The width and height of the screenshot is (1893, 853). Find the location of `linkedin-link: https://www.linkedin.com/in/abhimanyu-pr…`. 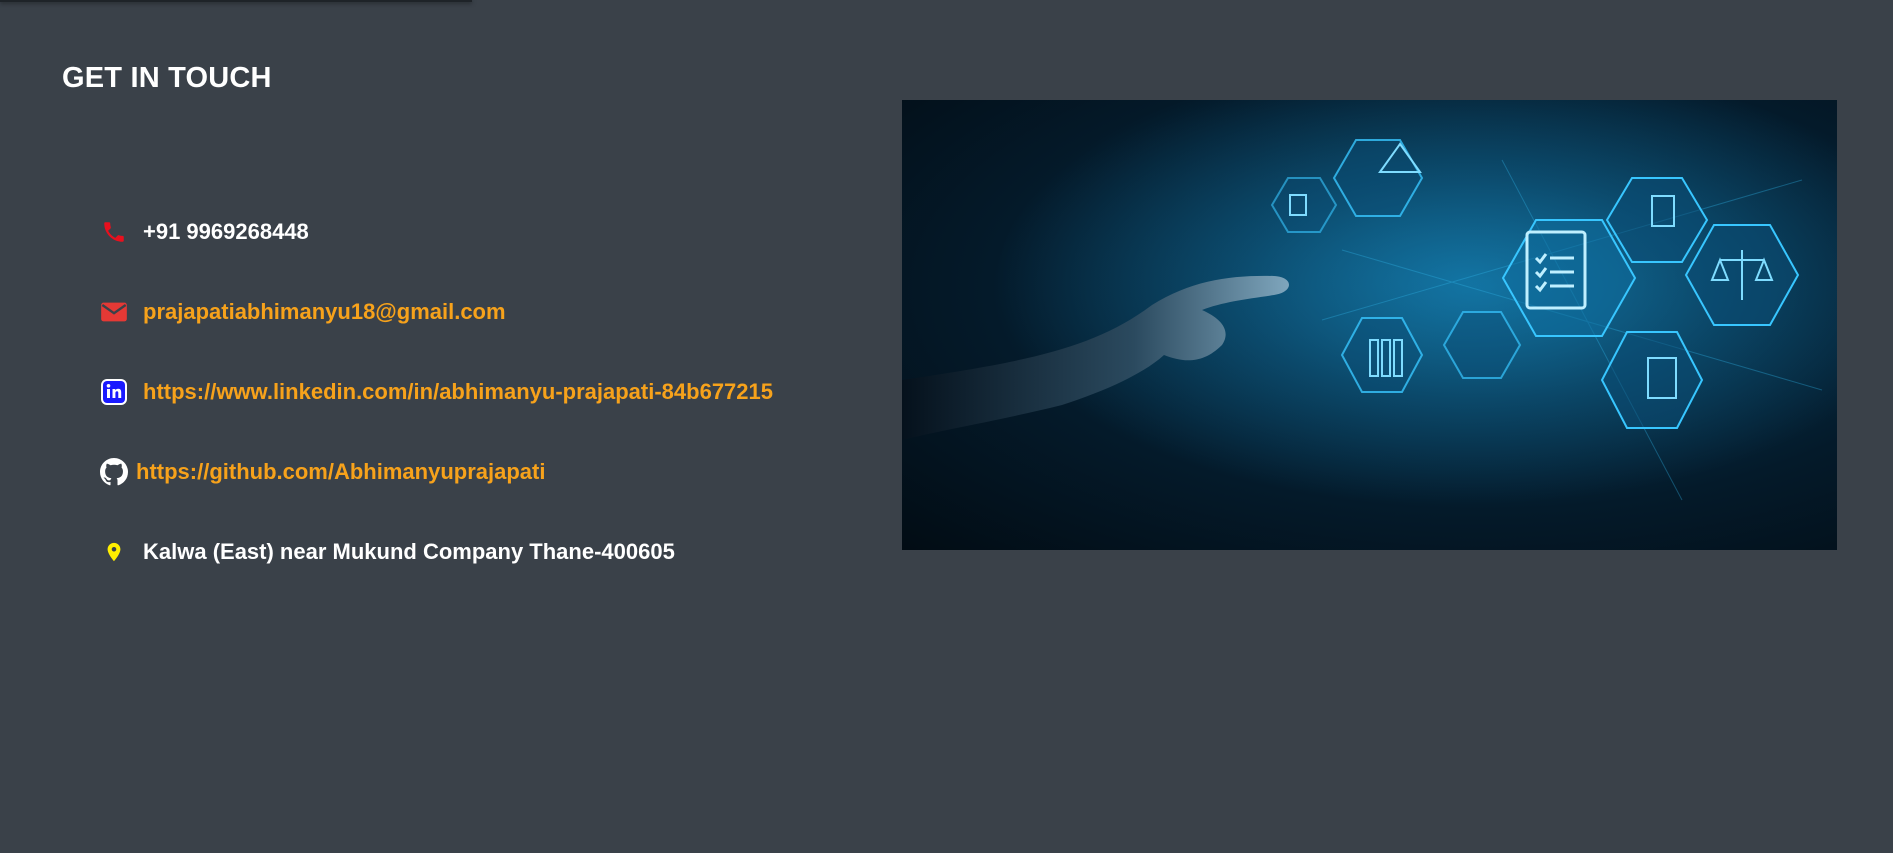

linkedin-link: https://www.linkedin.com/in/abhimanyu-pr… is located at coordinates (458, 392).